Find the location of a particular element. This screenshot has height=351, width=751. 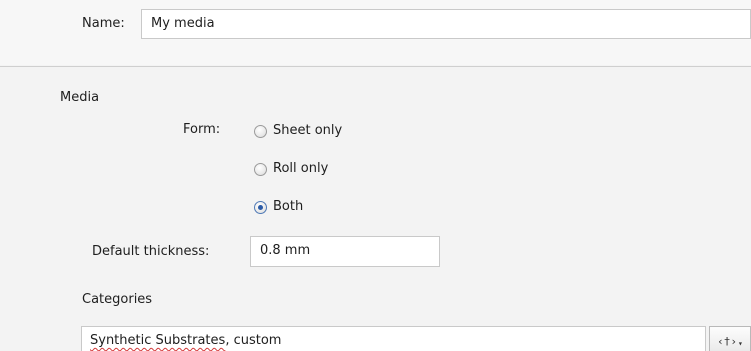

categories-value-rest: , custom is located at coordinates (253, 340).